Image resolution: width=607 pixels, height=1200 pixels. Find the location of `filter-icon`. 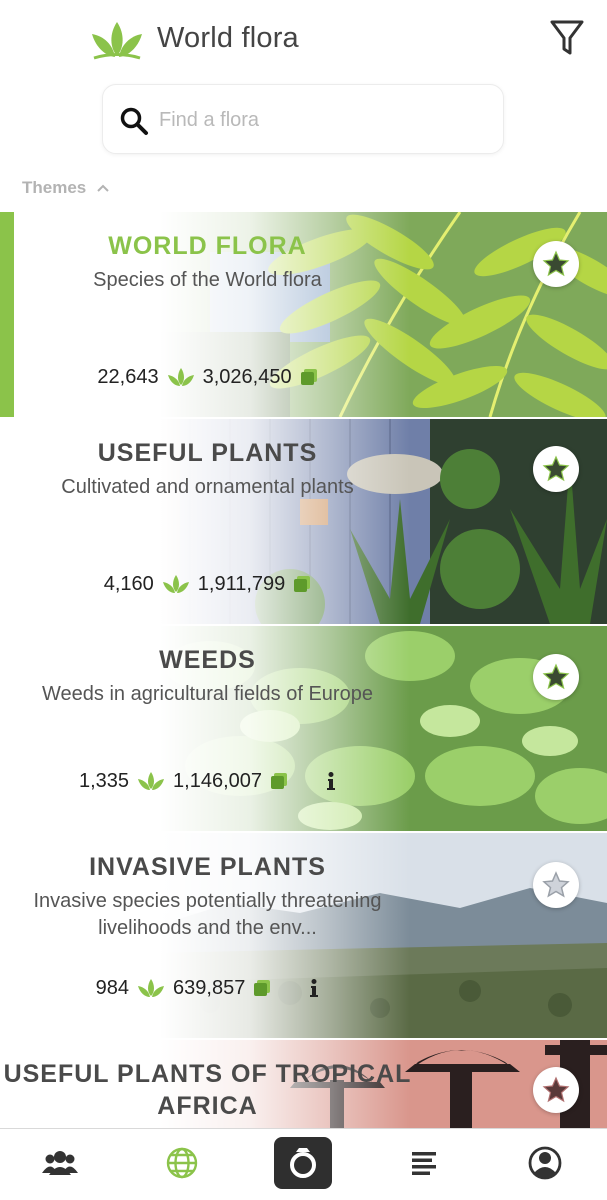

filter-icon is located at coordinates (567, 38).